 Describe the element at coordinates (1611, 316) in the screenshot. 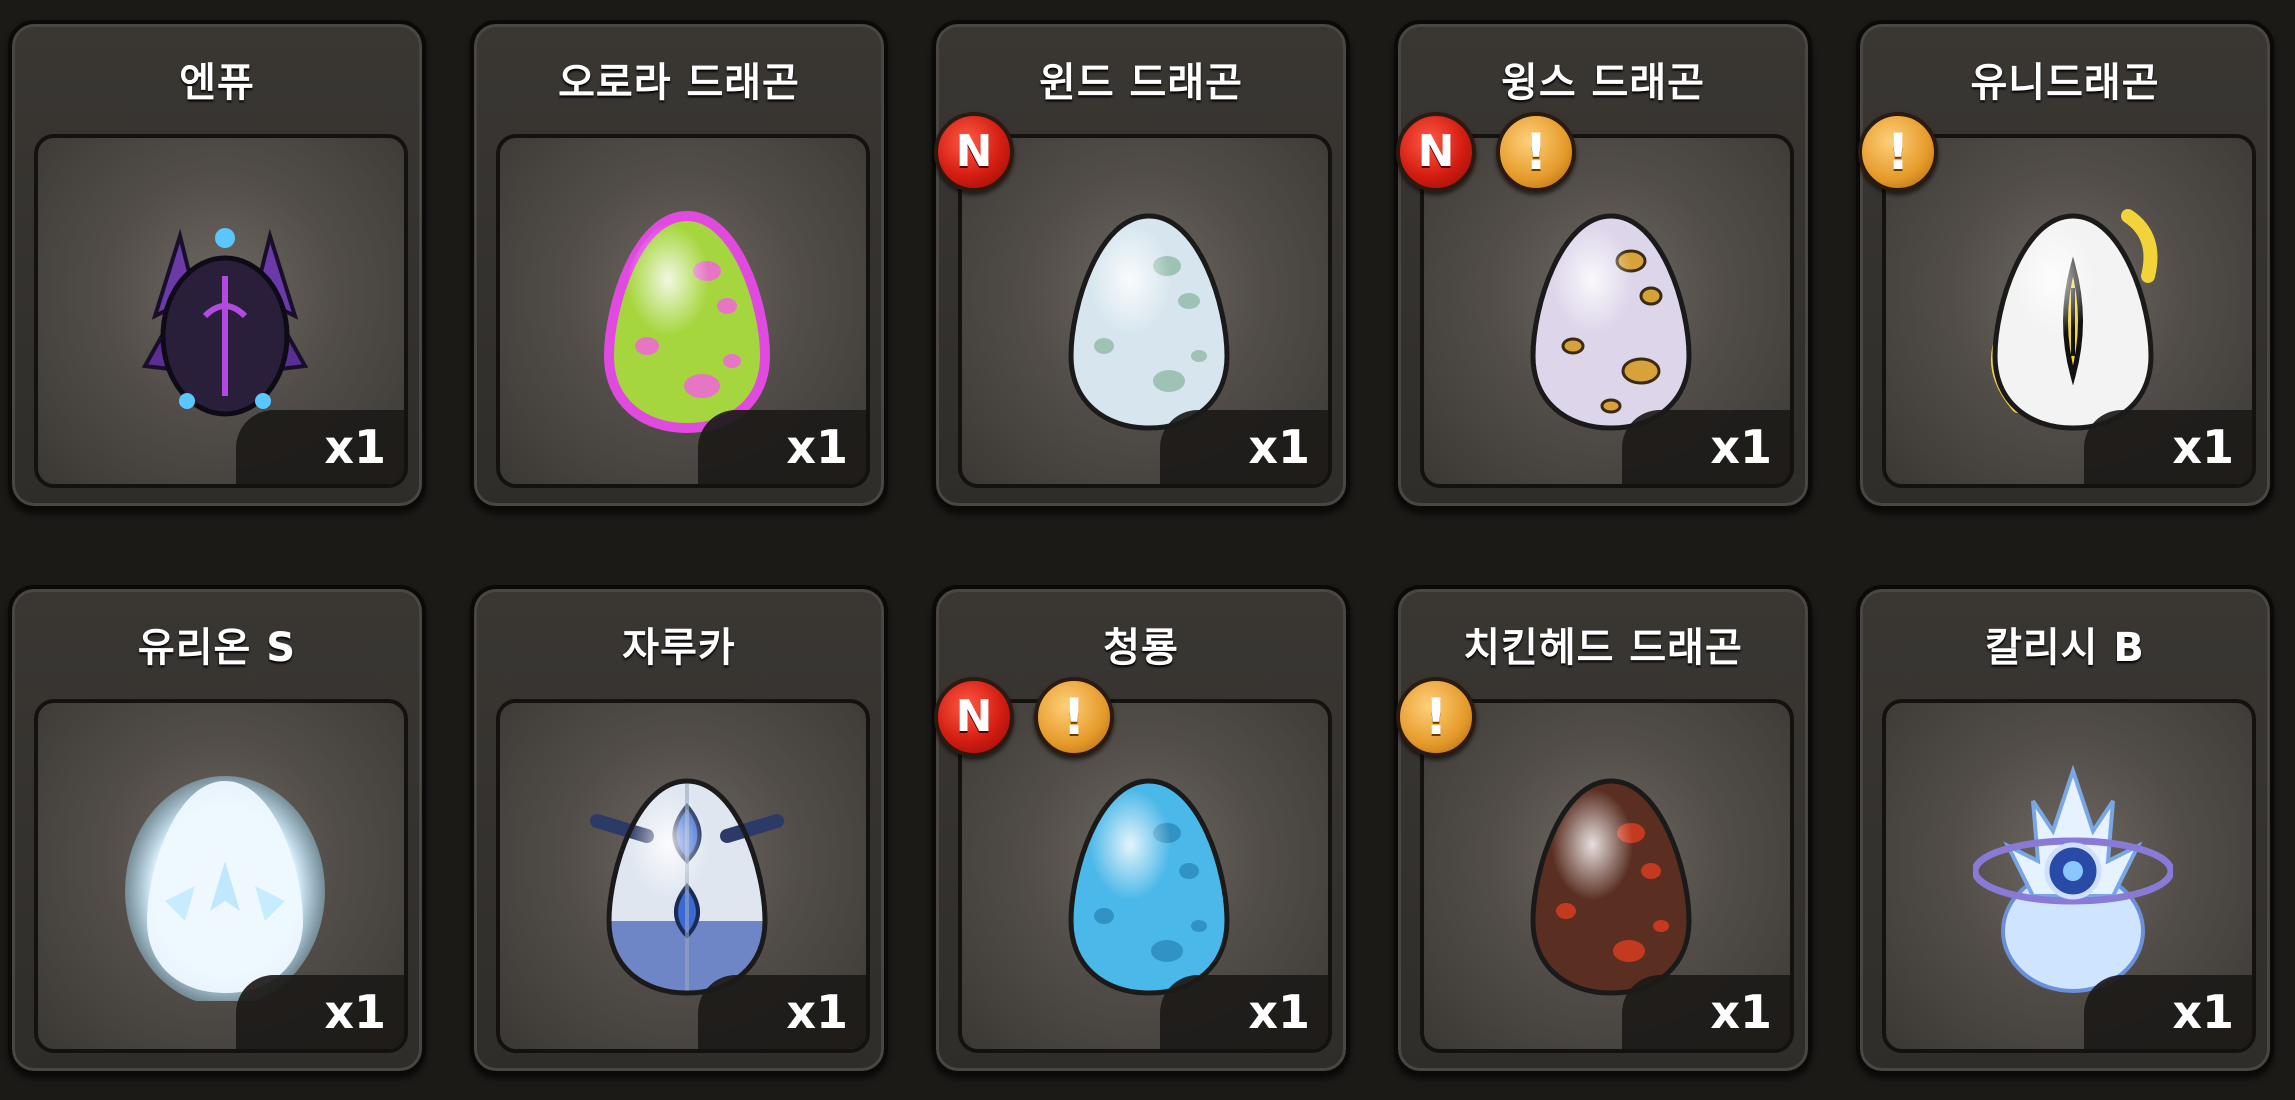

I see `lavender-egg-icon` at that location.